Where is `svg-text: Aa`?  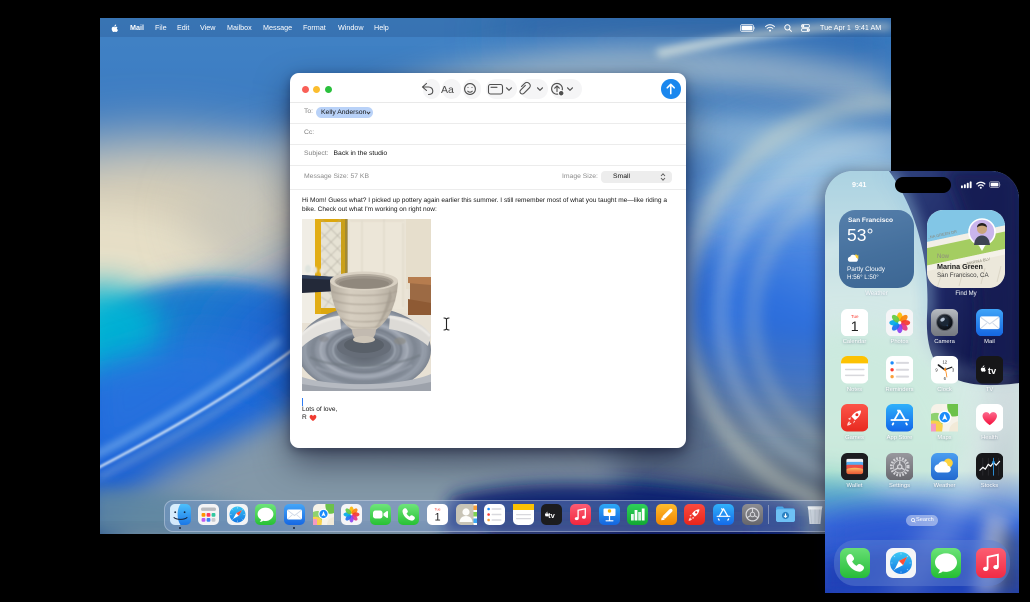
svg-text: Aa is located at coordinates (447, 90).